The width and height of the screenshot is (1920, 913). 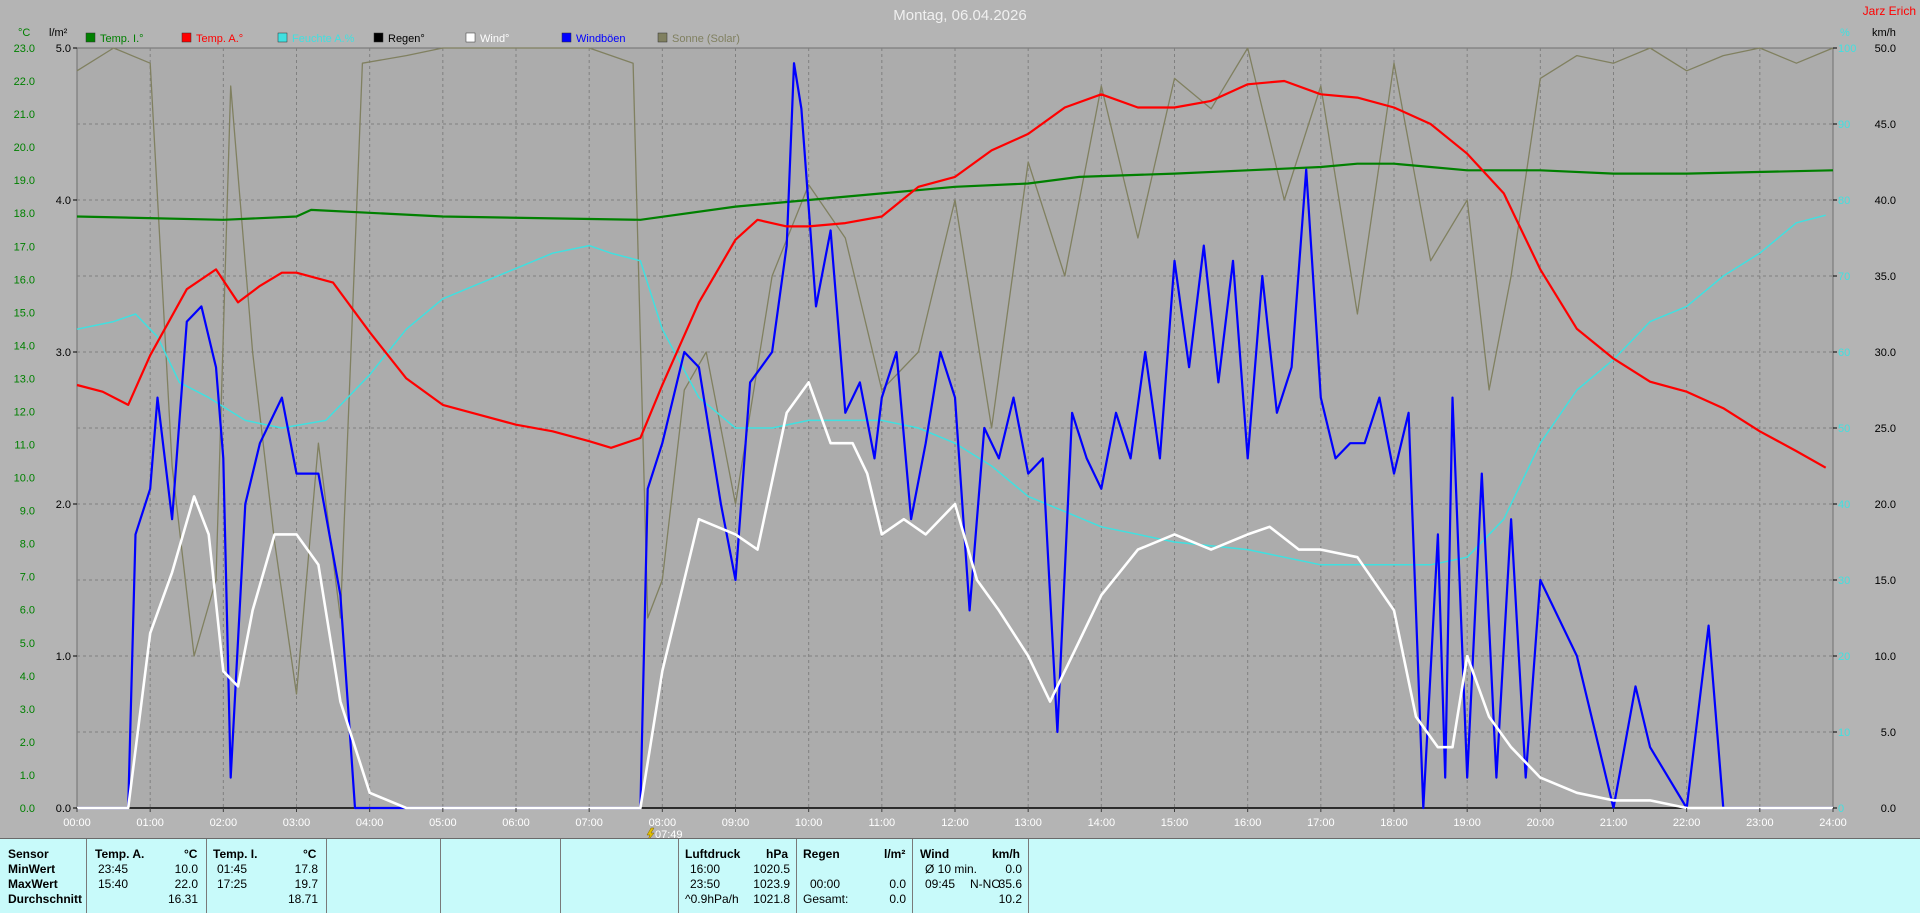 I want to click on x-tick-label: 23:00, so click(x=1760, y=823).